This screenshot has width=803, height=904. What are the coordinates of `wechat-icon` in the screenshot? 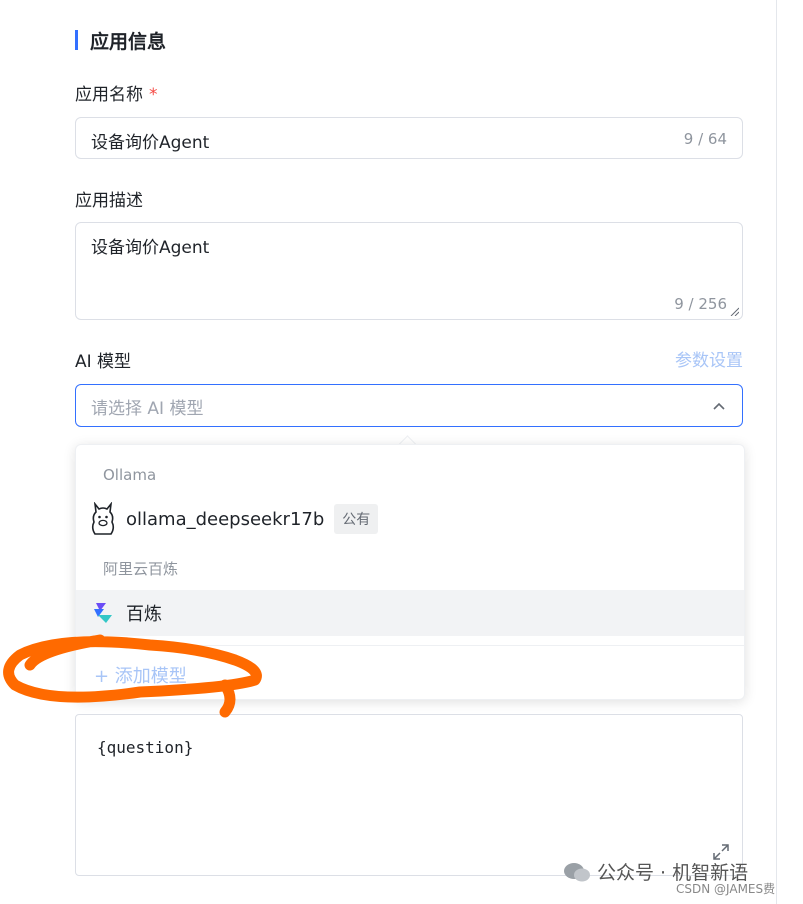 It's located at (577, 871).